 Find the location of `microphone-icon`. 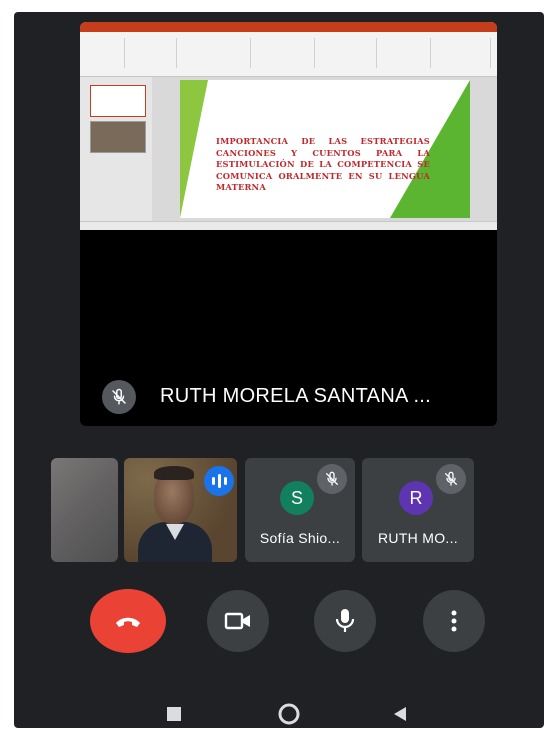

microphone-icon is located at coordinates (345, 620).